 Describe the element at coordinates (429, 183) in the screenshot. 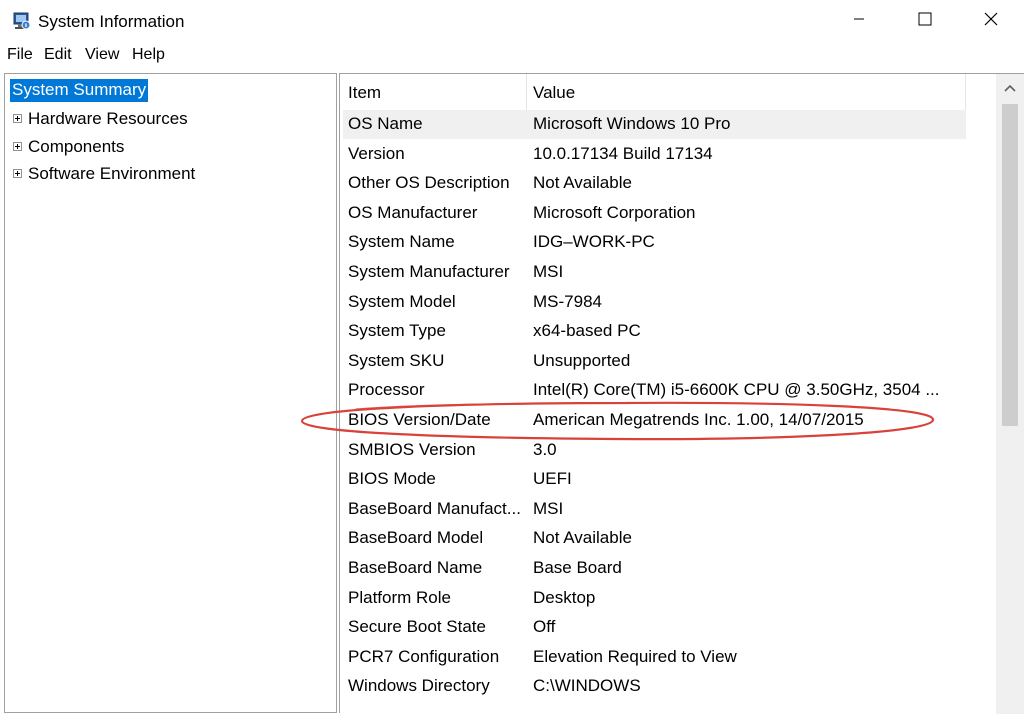

I see `row-item-label: Other OS Description` at that location.